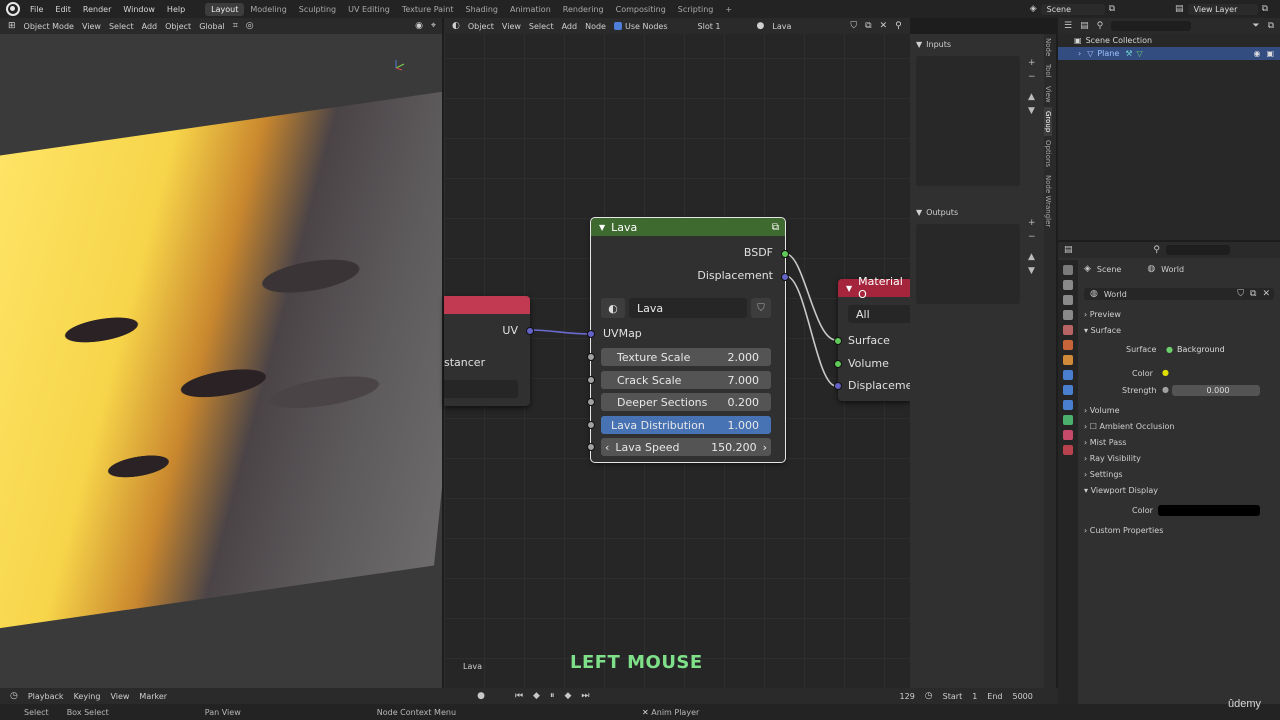 The width and height of the screenshot is (1280, 720). What do you see at coordinates (1068, 405) in the screenshot?
I see `physics-tab-icon` at bounding box center [1068, 405].